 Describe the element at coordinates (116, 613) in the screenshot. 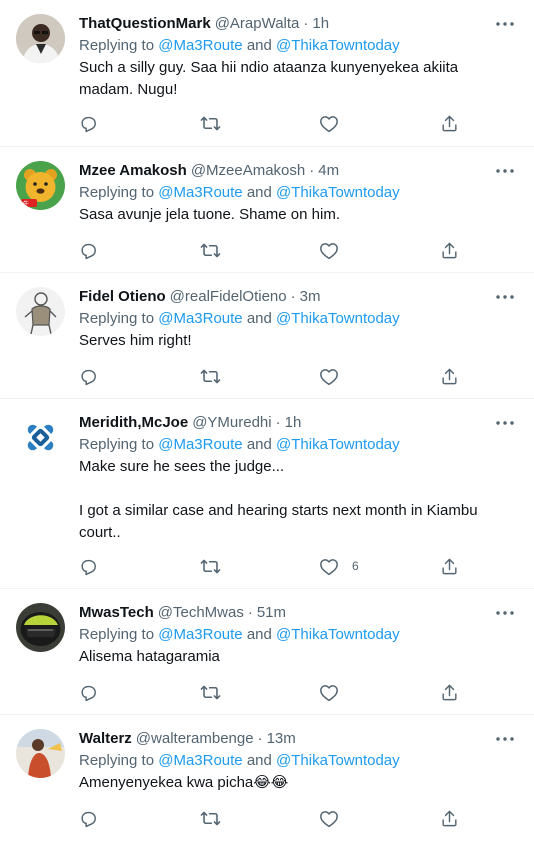

I see `display-name: MwasTech` at that location.